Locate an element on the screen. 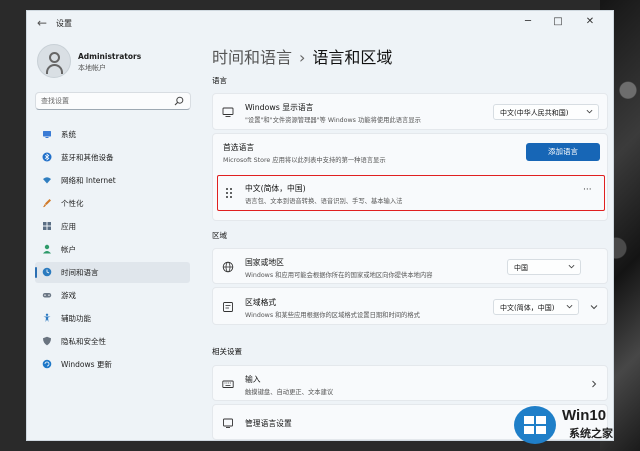 The height and width of the screenshot is (451, 640). title-bar: ← 设置 ─ □ ✕ is located at coordinates (320, 24).